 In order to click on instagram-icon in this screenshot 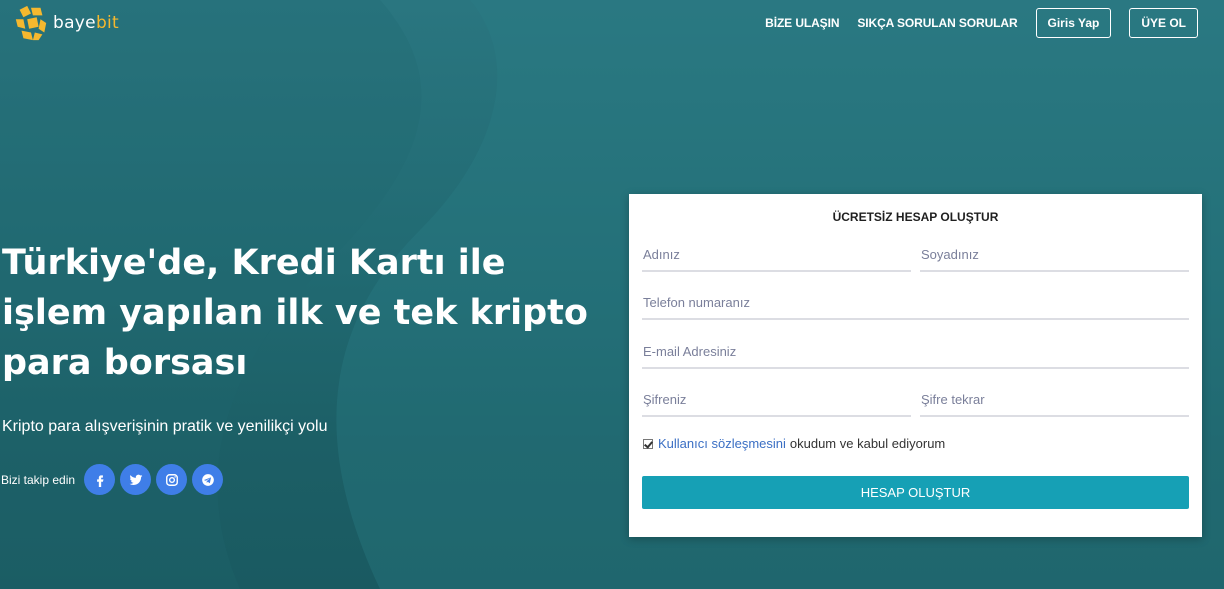, I will do `click(171, 479)`.